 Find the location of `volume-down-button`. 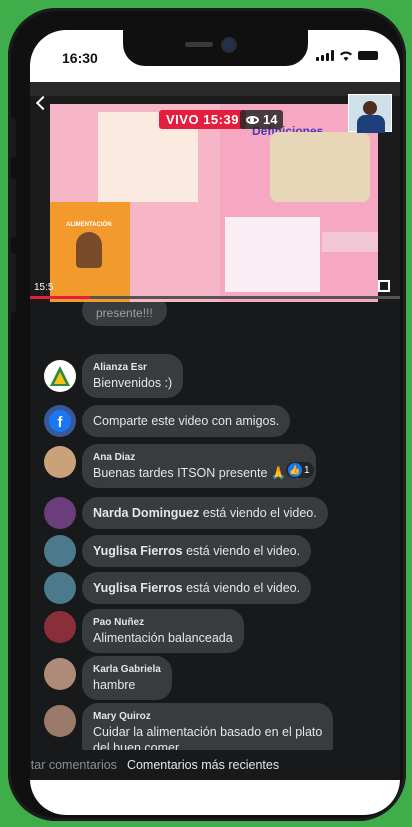

volume-down-button is located at coordinates (13, 283).